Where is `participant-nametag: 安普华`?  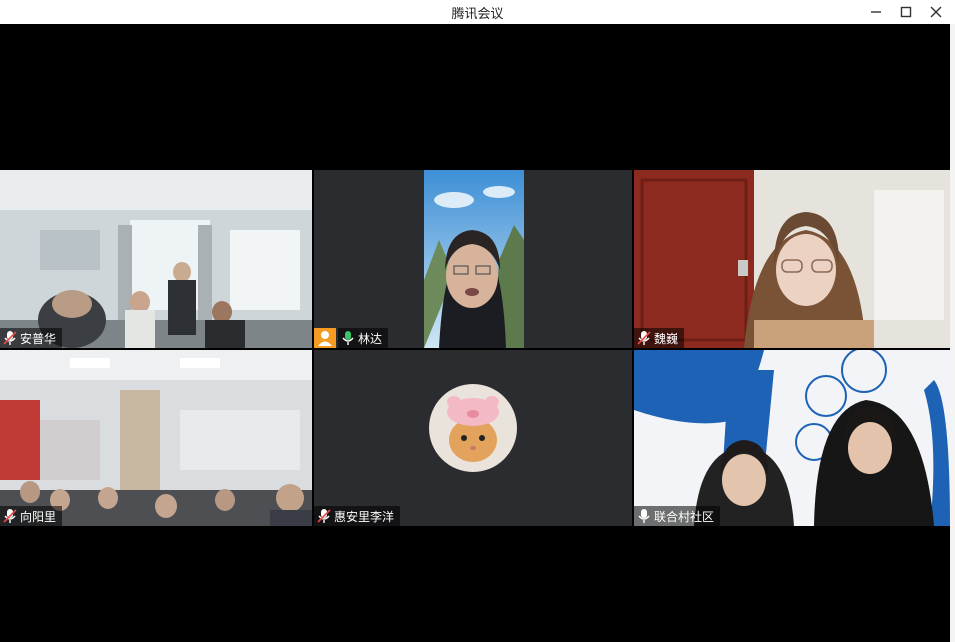 participant-nametag: 安普华 is located at coordinates (31, 338).